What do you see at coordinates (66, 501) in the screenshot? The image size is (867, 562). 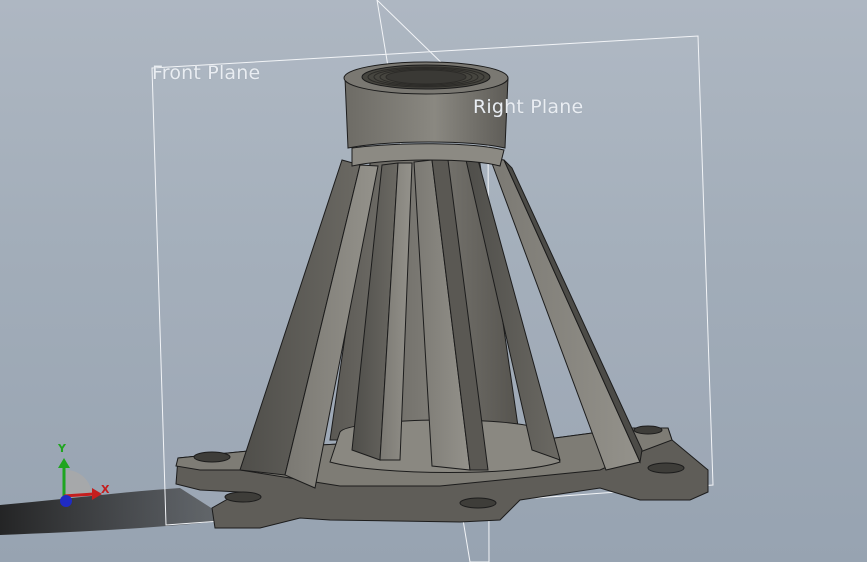 I see `triad-z-axis` at bounding box center [66, 501].